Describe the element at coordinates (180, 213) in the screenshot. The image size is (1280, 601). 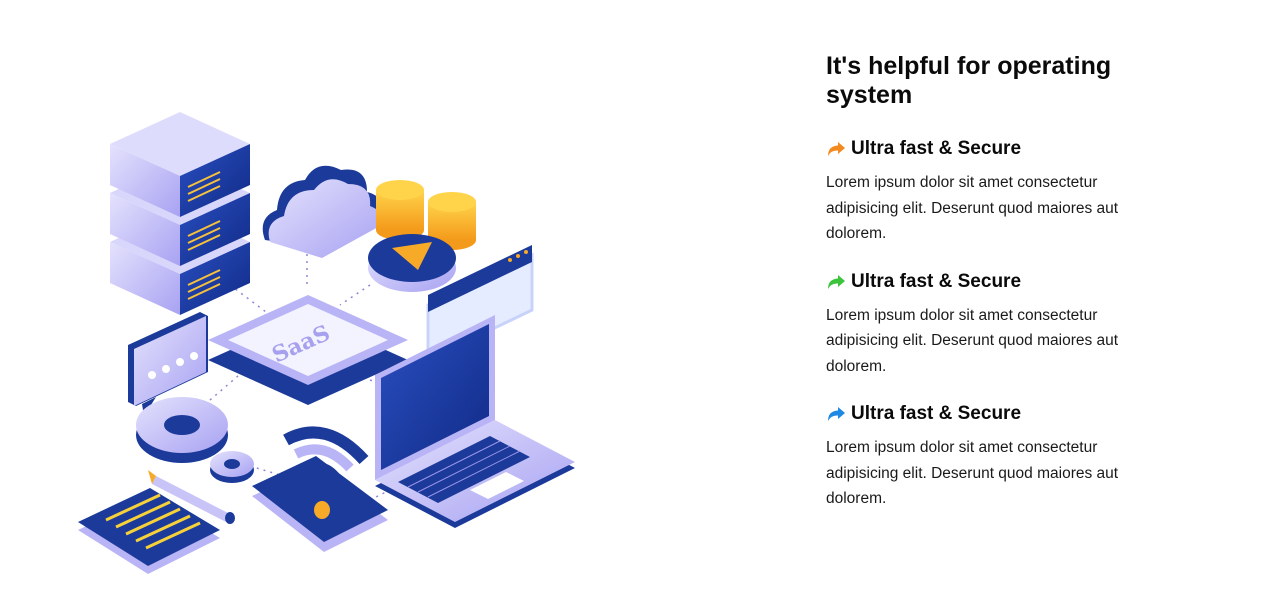
I see `server-stack-icon` at that location.